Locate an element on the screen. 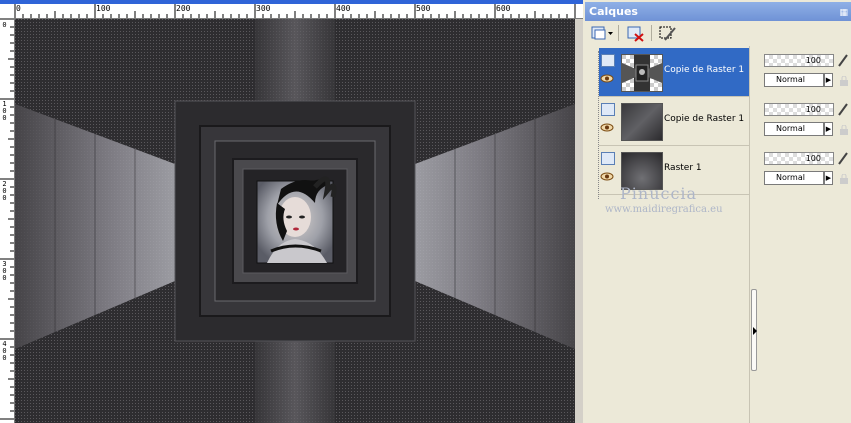  edit-selection-button is located at coordinates (668, 33).